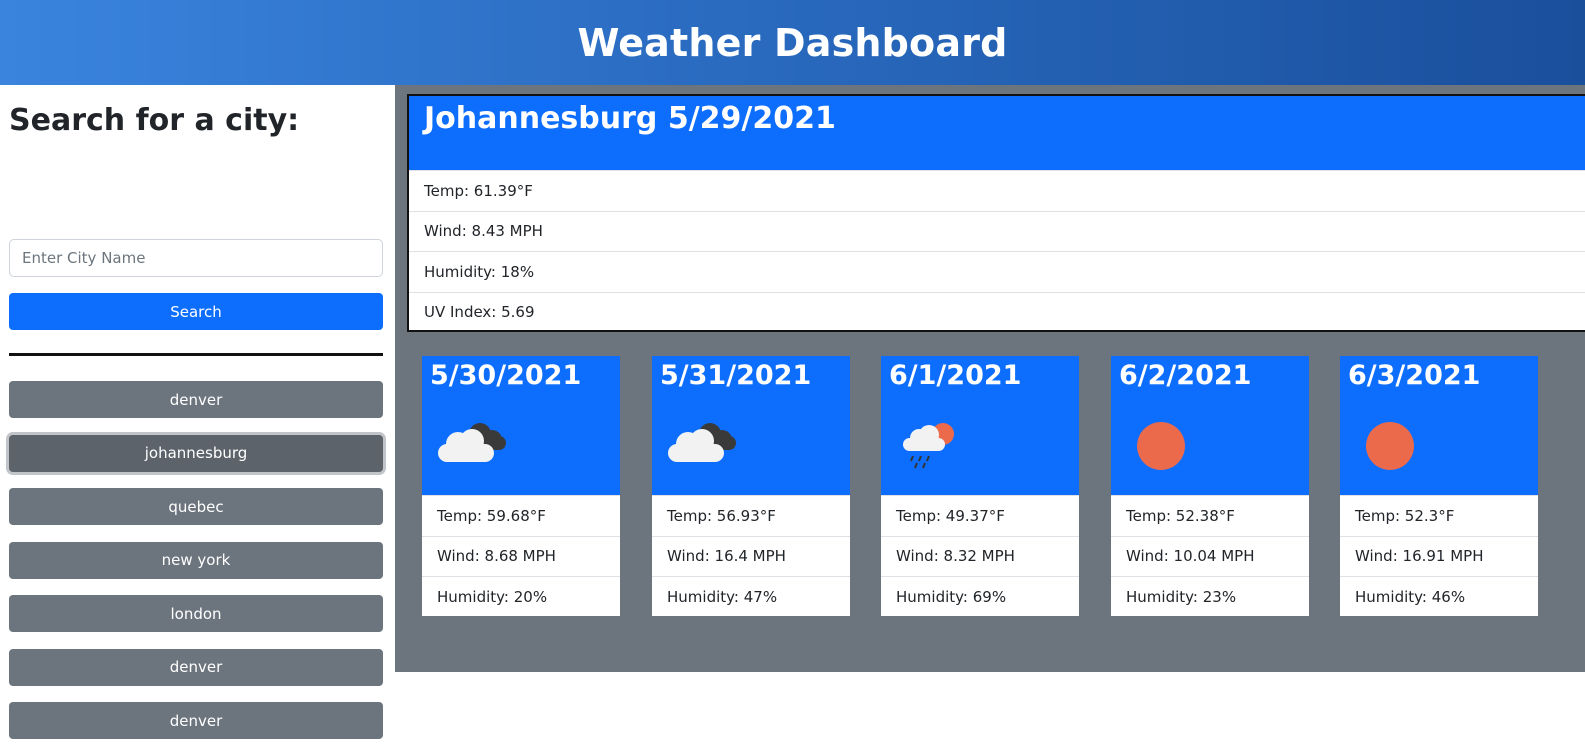 This screenshot has height=756, width=1585. What do you see at coordinates (980, 556) in the screenshot?
I see `forecast-wind: Wind: 8.32 MPH` at bounding box center [980, 556].